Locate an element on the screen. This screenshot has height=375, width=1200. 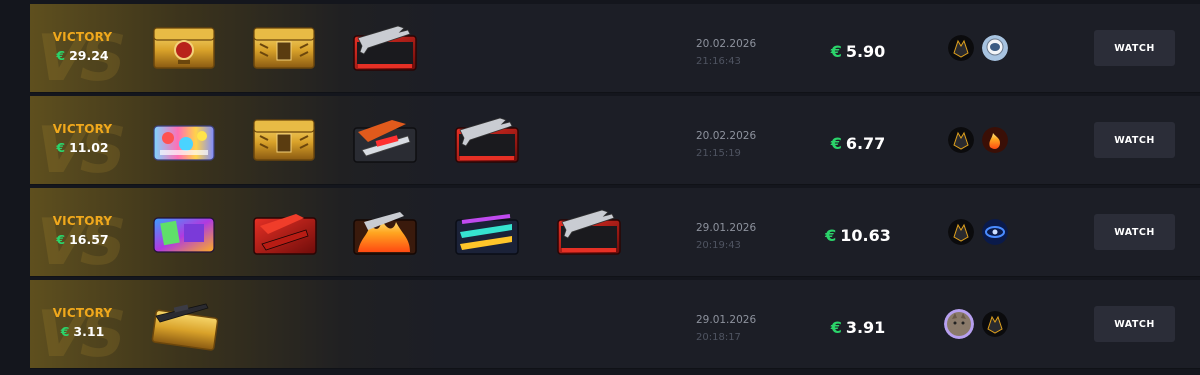
result-block: VICTORY €3.11 is located at coordinates (82, 322).